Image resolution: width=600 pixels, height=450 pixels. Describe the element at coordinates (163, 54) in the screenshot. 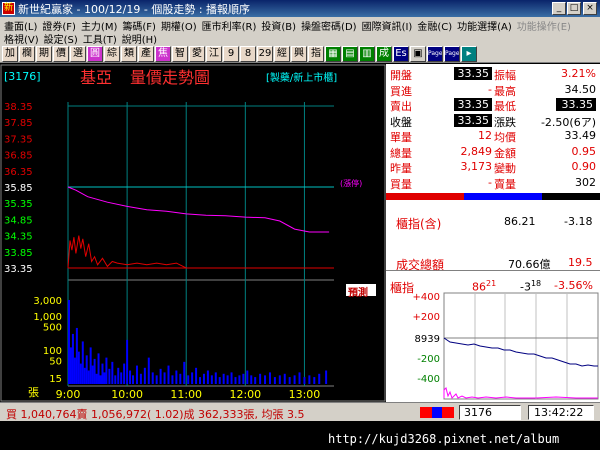

I see `toolbar-button-9: 焦` at that location.